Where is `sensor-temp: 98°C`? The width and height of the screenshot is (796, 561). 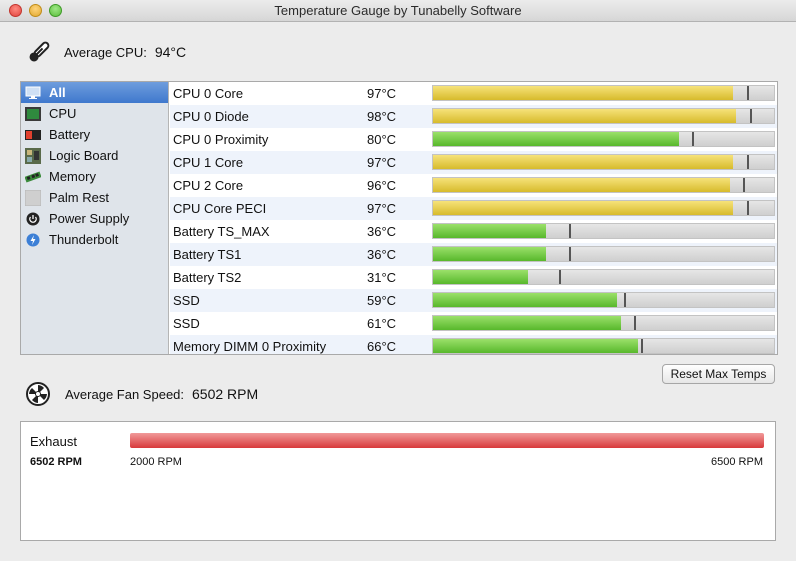
sensor-temp: 98°C is located at coordinates (382, 116).